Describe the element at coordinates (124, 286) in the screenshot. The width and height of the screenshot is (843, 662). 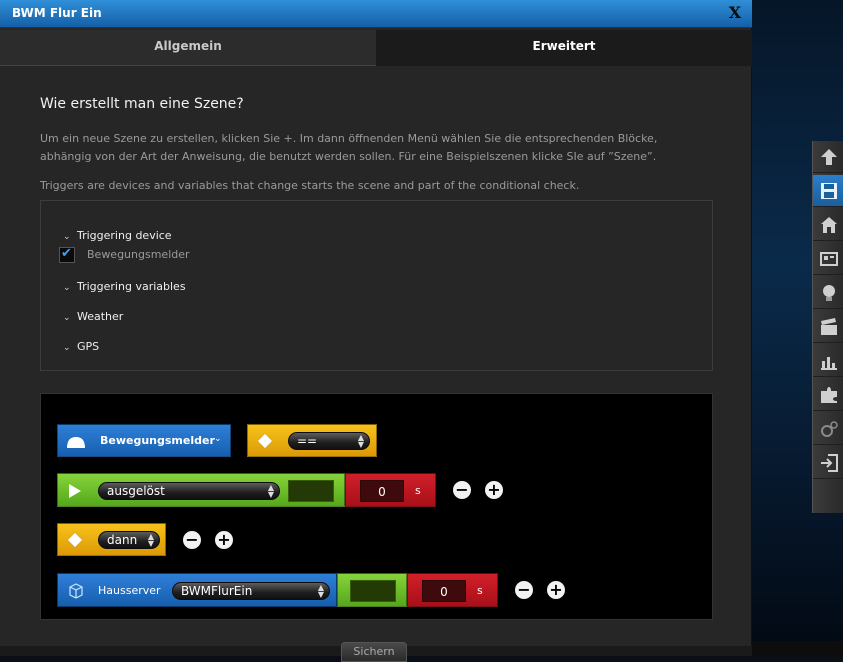
I see `section-triggering-variables: ⌄ Triggering variables` at that location.